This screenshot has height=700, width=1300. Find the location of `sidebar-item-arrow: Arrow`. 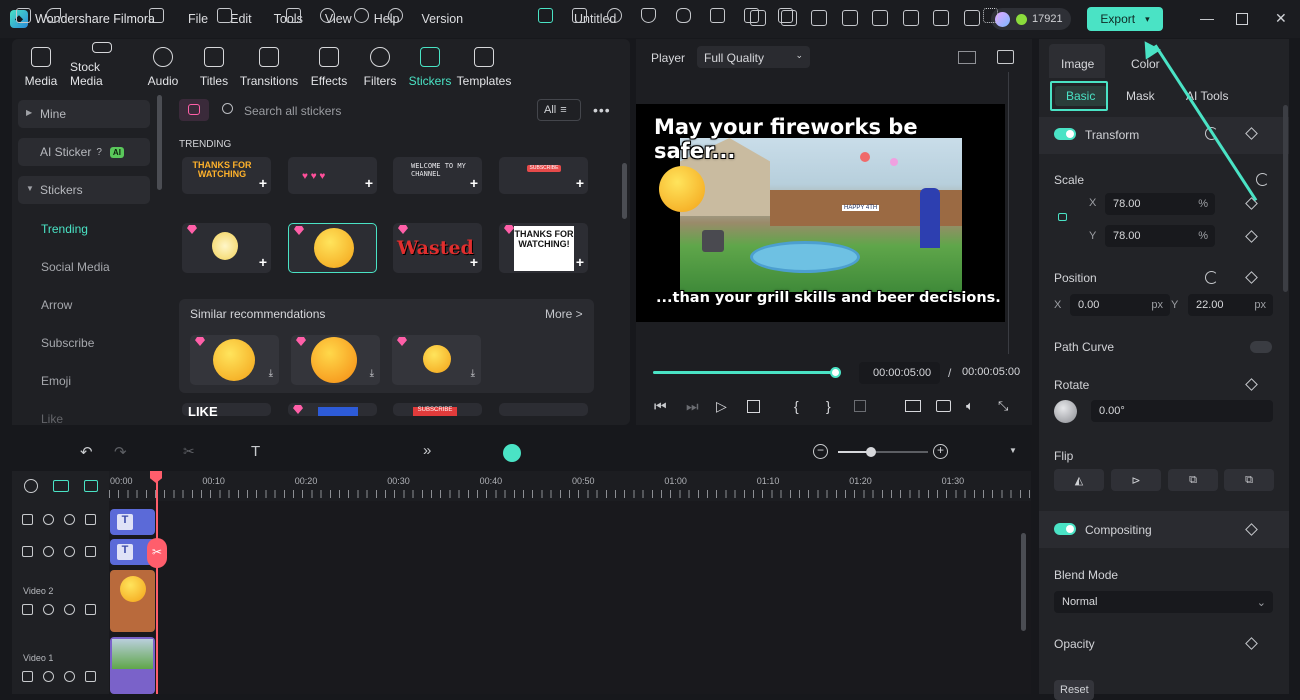

sidebar-item-arrow: Arrow is located at coordinates (56, 305).